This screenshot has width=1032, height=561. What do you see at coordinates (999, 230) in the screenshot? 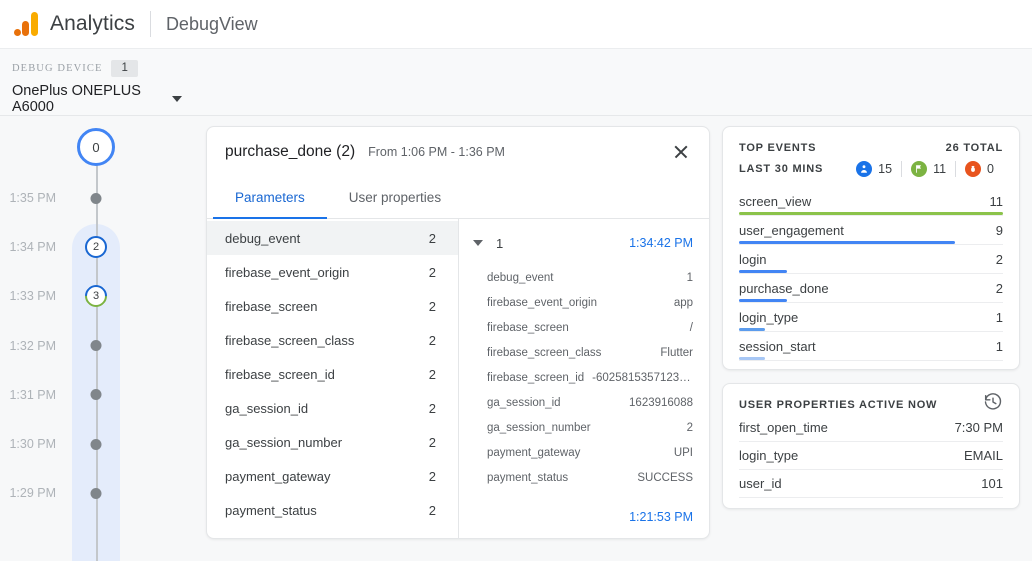
I see `top-event-count: 9` at bounding box center [999, 230].